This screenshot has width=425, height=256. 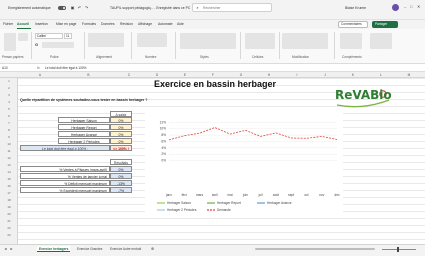 What do you see at coordinates (66, 24) in the screenshot?
I see `menu-mise-en-page: Mise en page` at bounding box center [66, 24].